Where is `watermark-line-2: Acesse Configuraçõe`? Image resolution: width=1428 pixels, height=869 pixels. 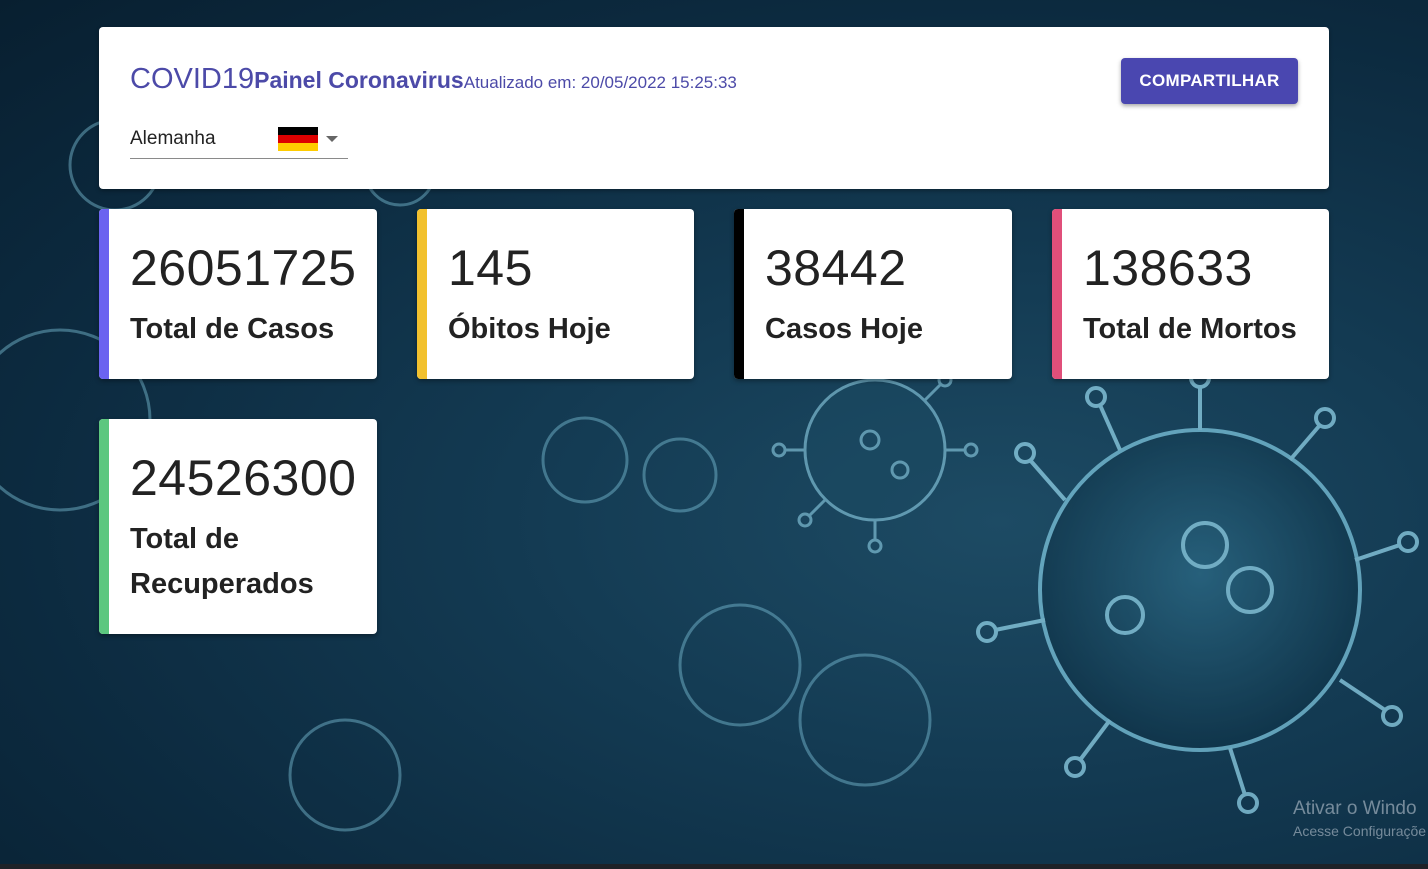 watermark-line-2: Acesse Configuraçõe is located at coordinates (1360, 831).